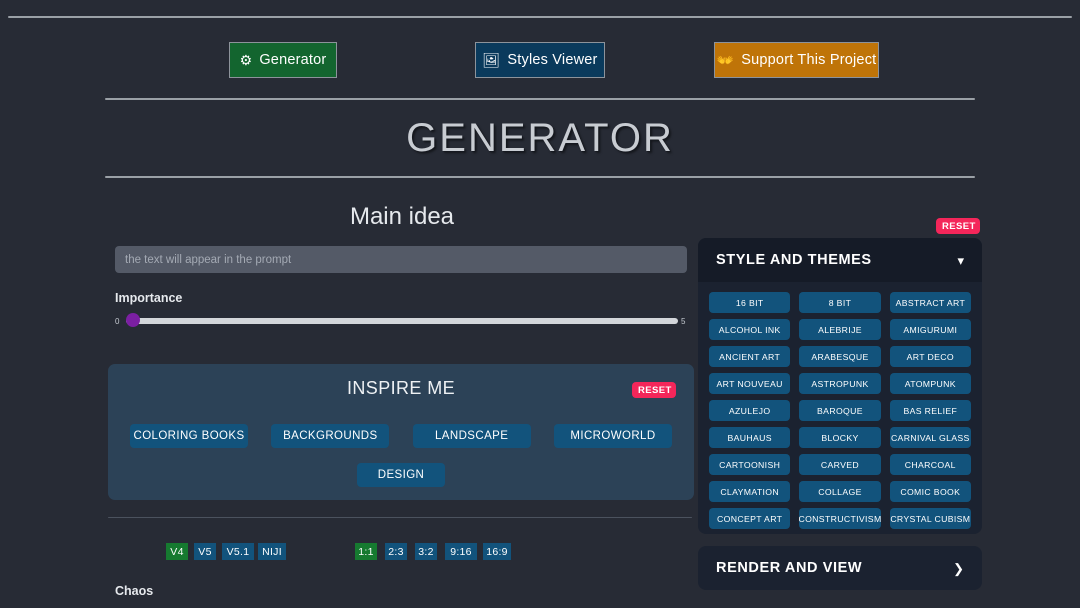 This screenshot has height=608, width=1080. What do you see at coordinates (350, 551) in the screenshot?
I see `options-row: V4V5V5.1NIJI 1:12:33:29:1616:9 TILE` at bounding box center [350, 551].